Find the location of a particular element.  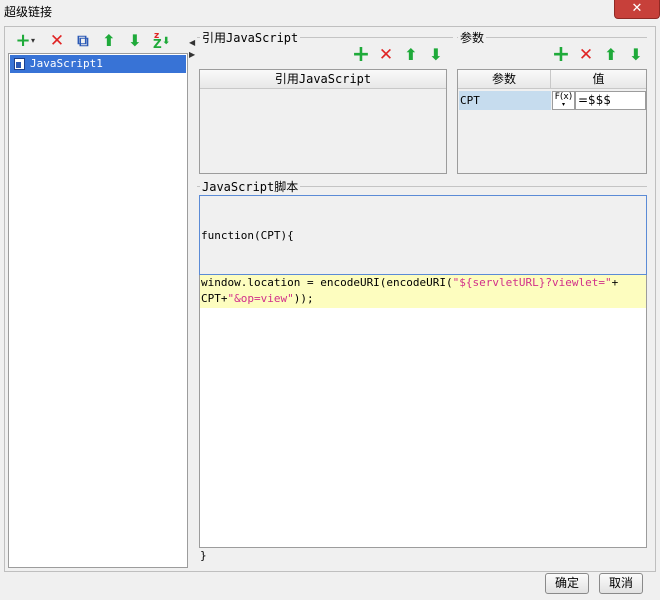

function-signature: function(CPT){ is located at coordinates (247, 235).